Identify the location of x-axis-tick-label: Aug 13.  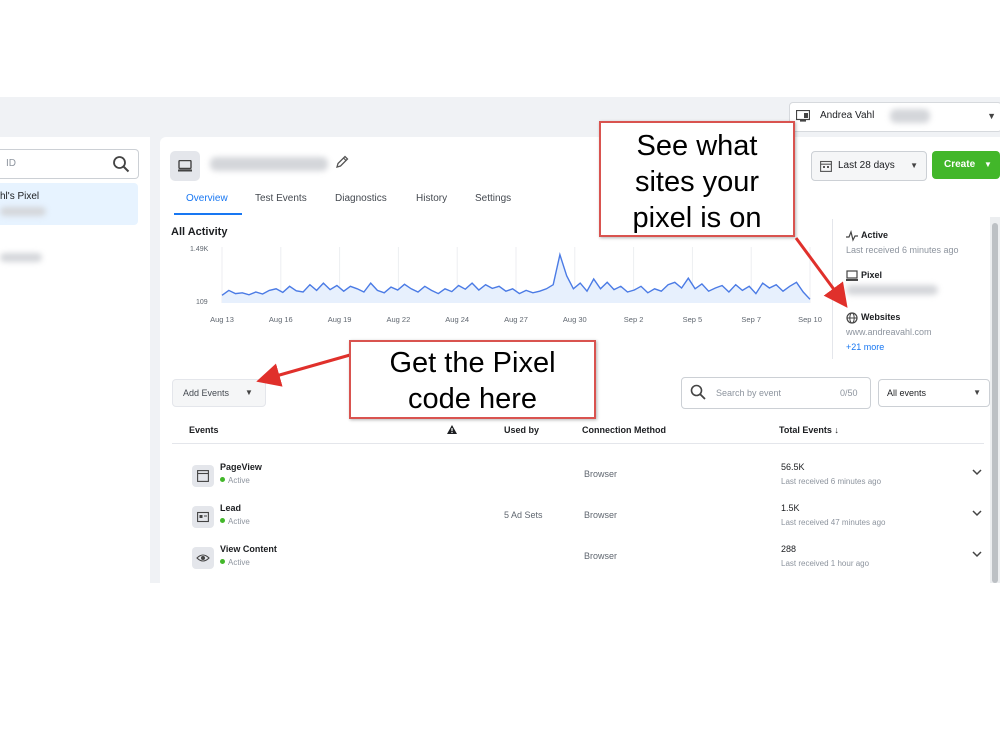
(222, 319).